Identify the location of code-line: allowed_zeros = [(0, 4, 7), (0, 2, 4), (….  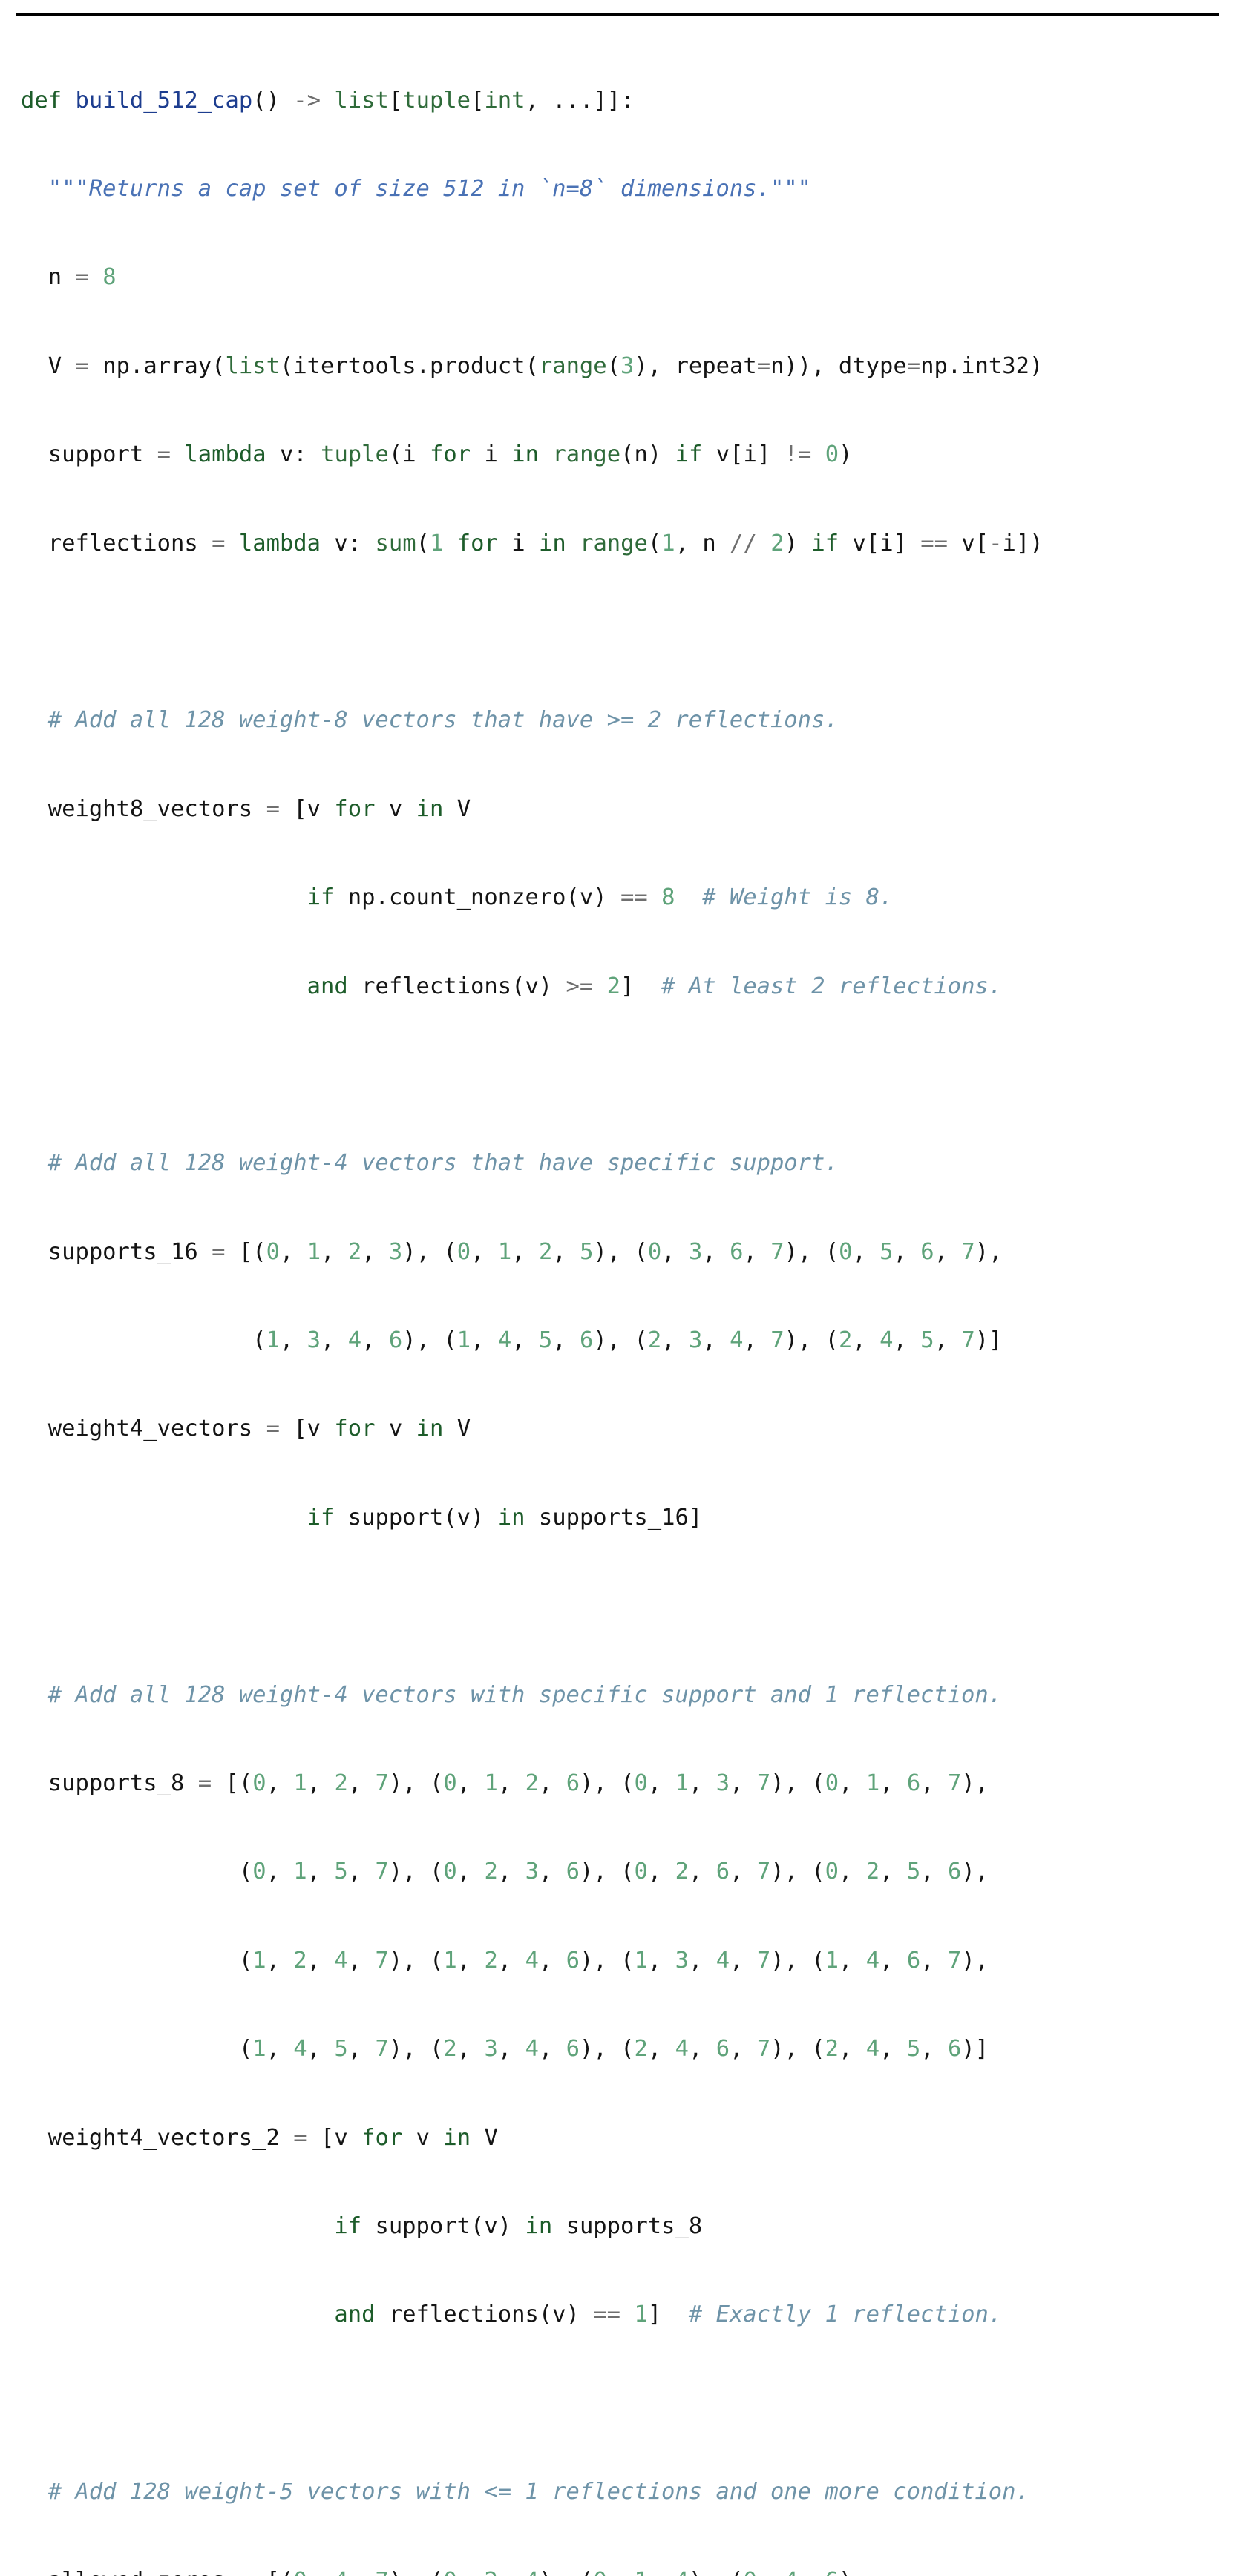
(628, 2571).